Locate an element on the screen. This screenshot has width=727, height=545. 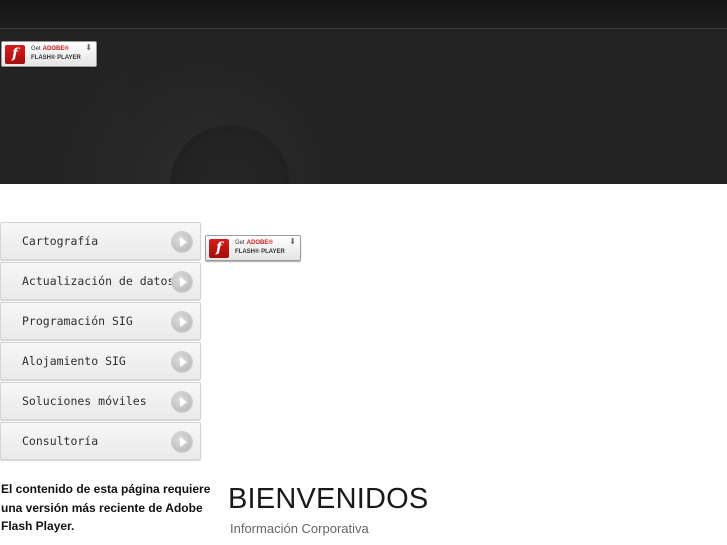
get-flash-player-button-content: f Get ADOBE® FLASH® PLAYER ⬇ is located at coordinates (253, 248).